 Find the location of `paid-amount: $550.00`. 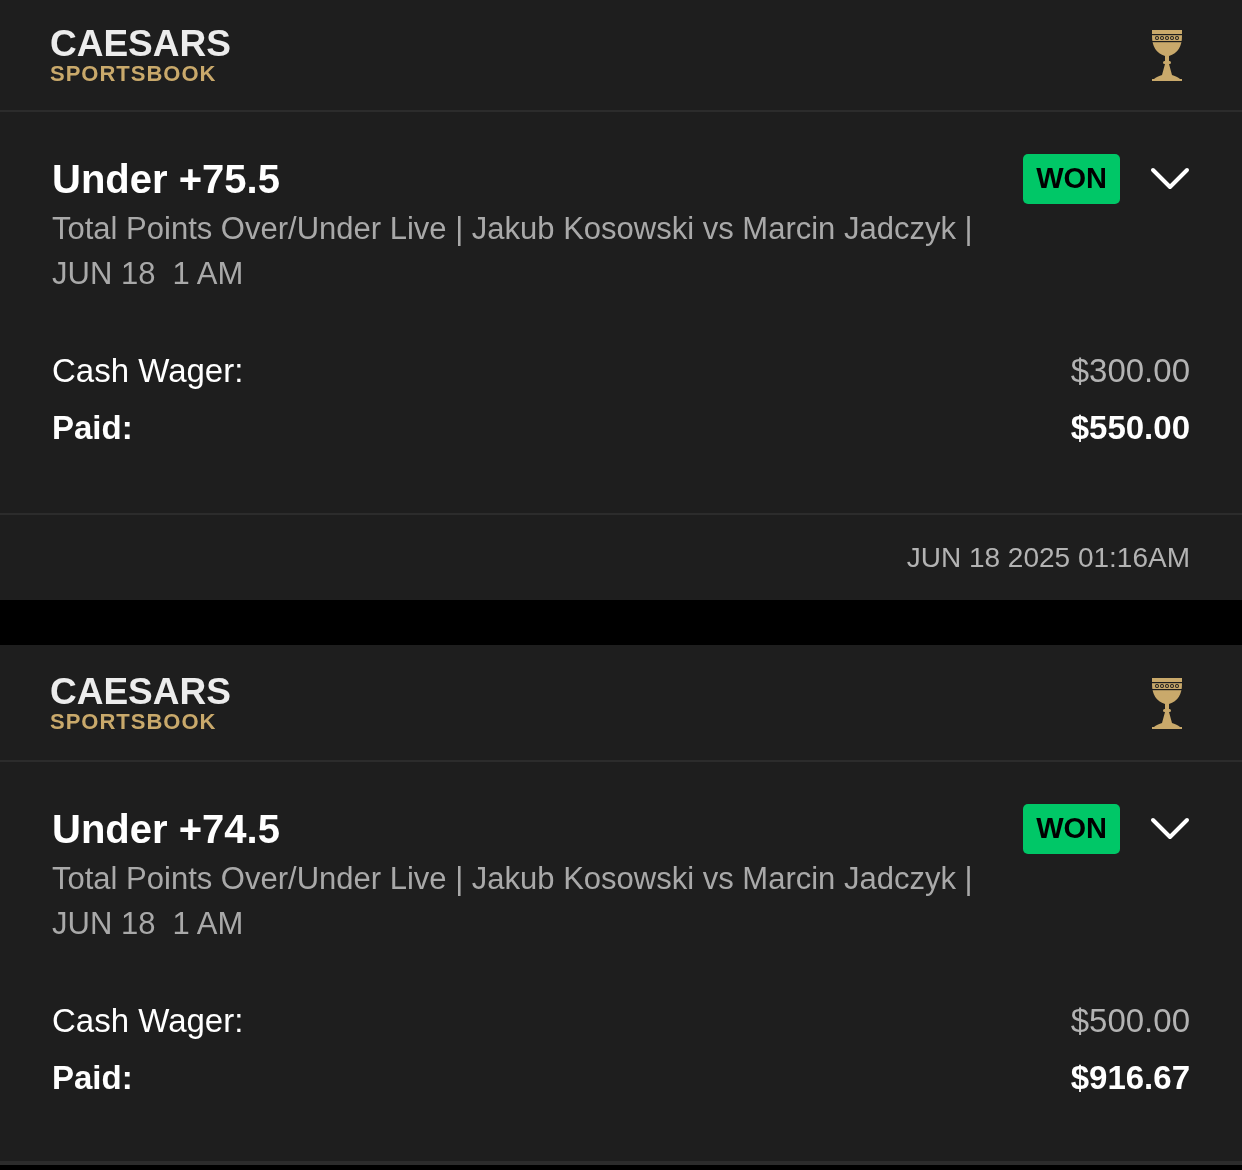

paid-amount: $550.00 is located at coordinates (1130, 428).